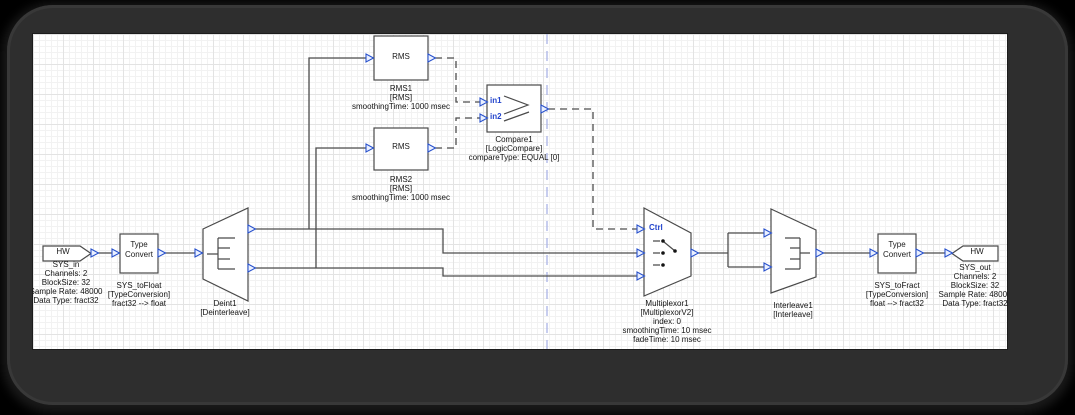  Describe the element at coordinates (484, 102) in the screenshot. I see `pin-compare1-in1` at that location.